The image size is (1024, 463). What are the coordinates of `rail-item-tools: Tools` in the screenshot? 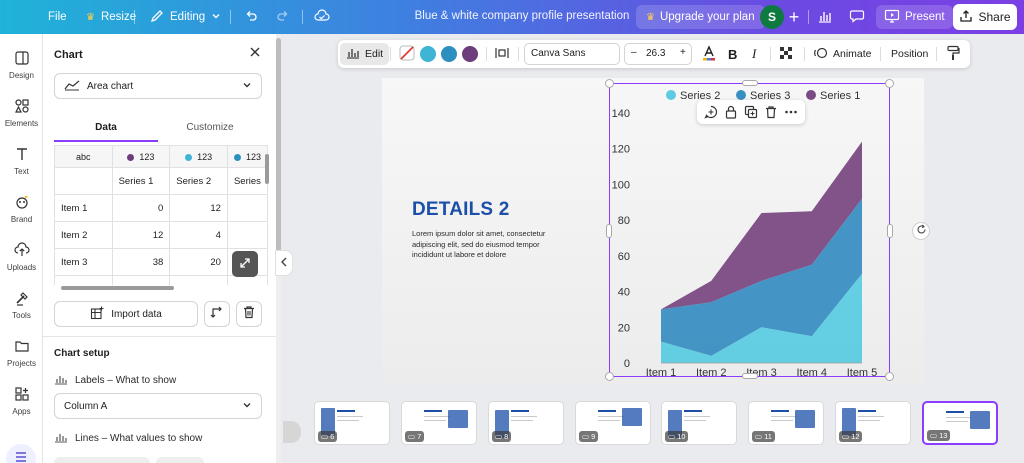 It's located at (21, 313).